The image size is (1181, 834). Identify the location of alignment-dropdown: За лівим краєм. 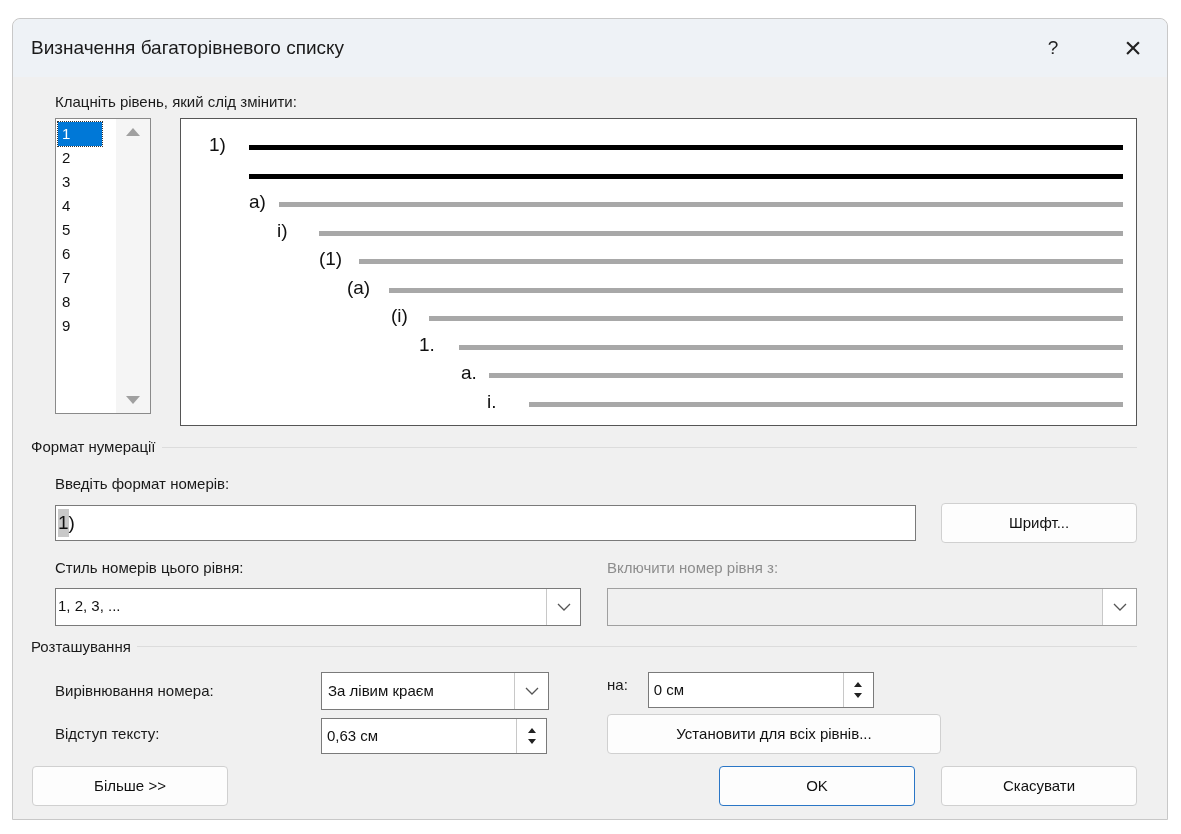
(435, 691).